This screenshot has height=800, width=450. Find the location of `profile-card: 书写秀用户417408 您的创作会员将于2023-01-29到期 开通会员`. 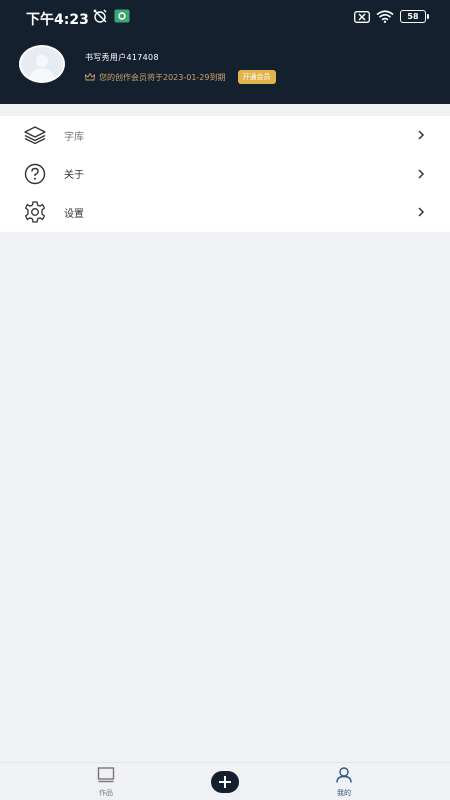

profile-card: 书写秀用户417408 您的创作会员将于2023-01-29到期 开通会员 is located at coordinates (229, 66).